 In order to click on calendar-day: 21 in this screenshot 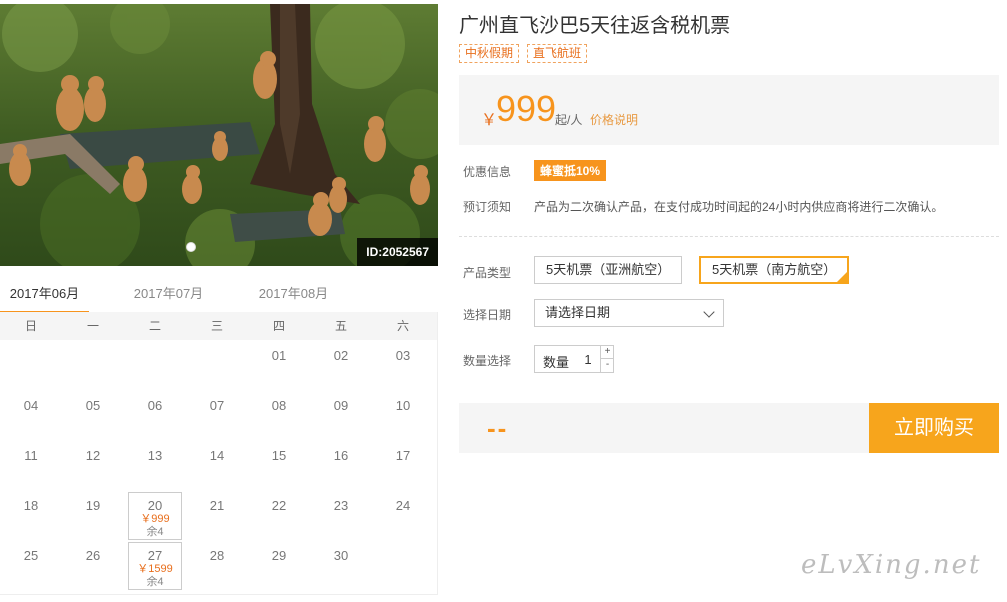, I will do `click(217, 515)`.